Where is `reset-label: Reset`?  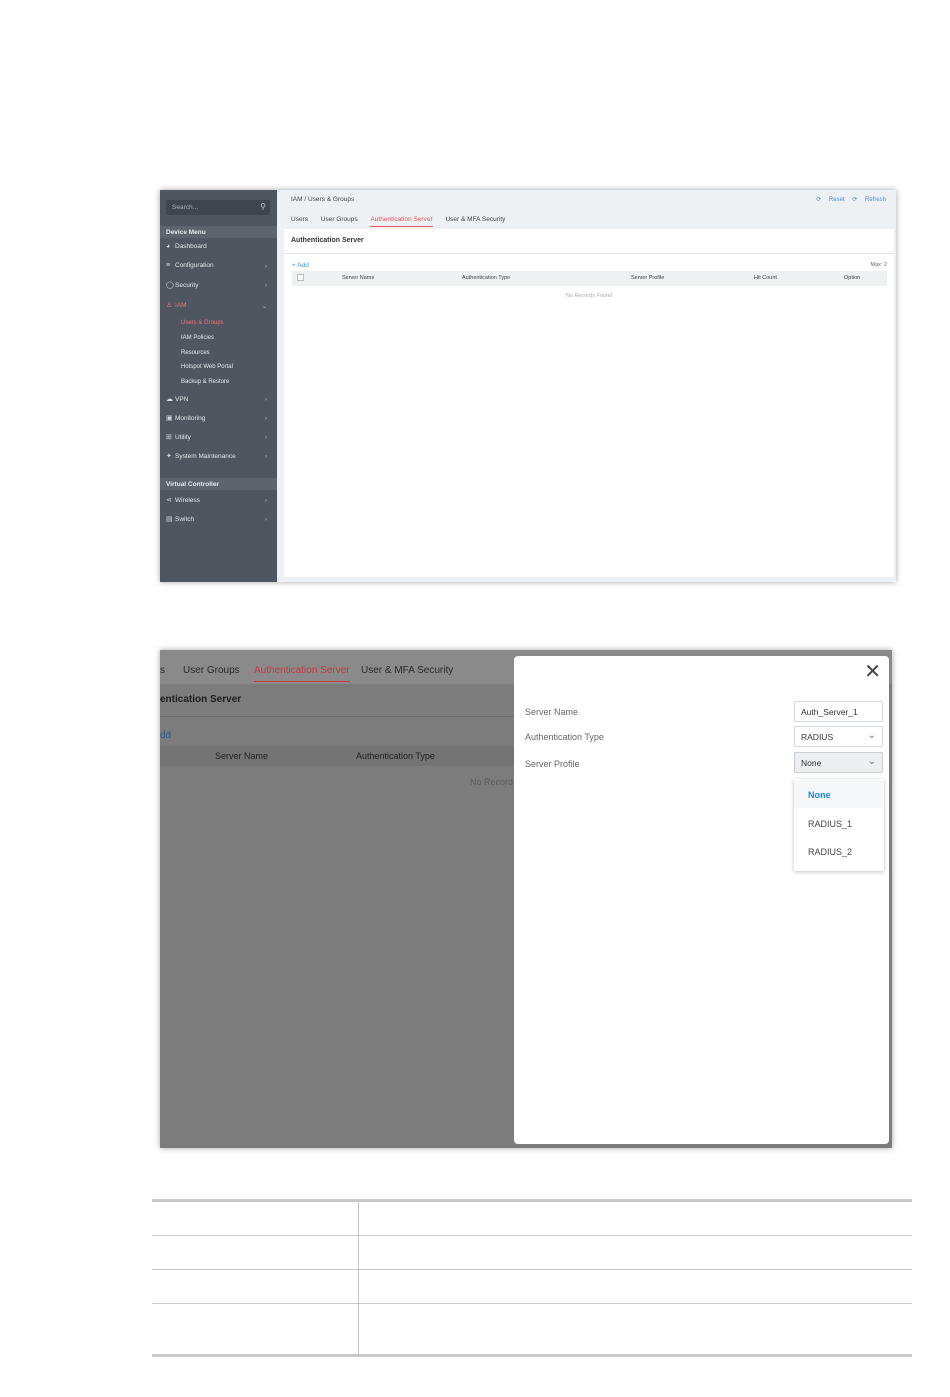 reset-label: Reset is located at coordinates (836, 200).